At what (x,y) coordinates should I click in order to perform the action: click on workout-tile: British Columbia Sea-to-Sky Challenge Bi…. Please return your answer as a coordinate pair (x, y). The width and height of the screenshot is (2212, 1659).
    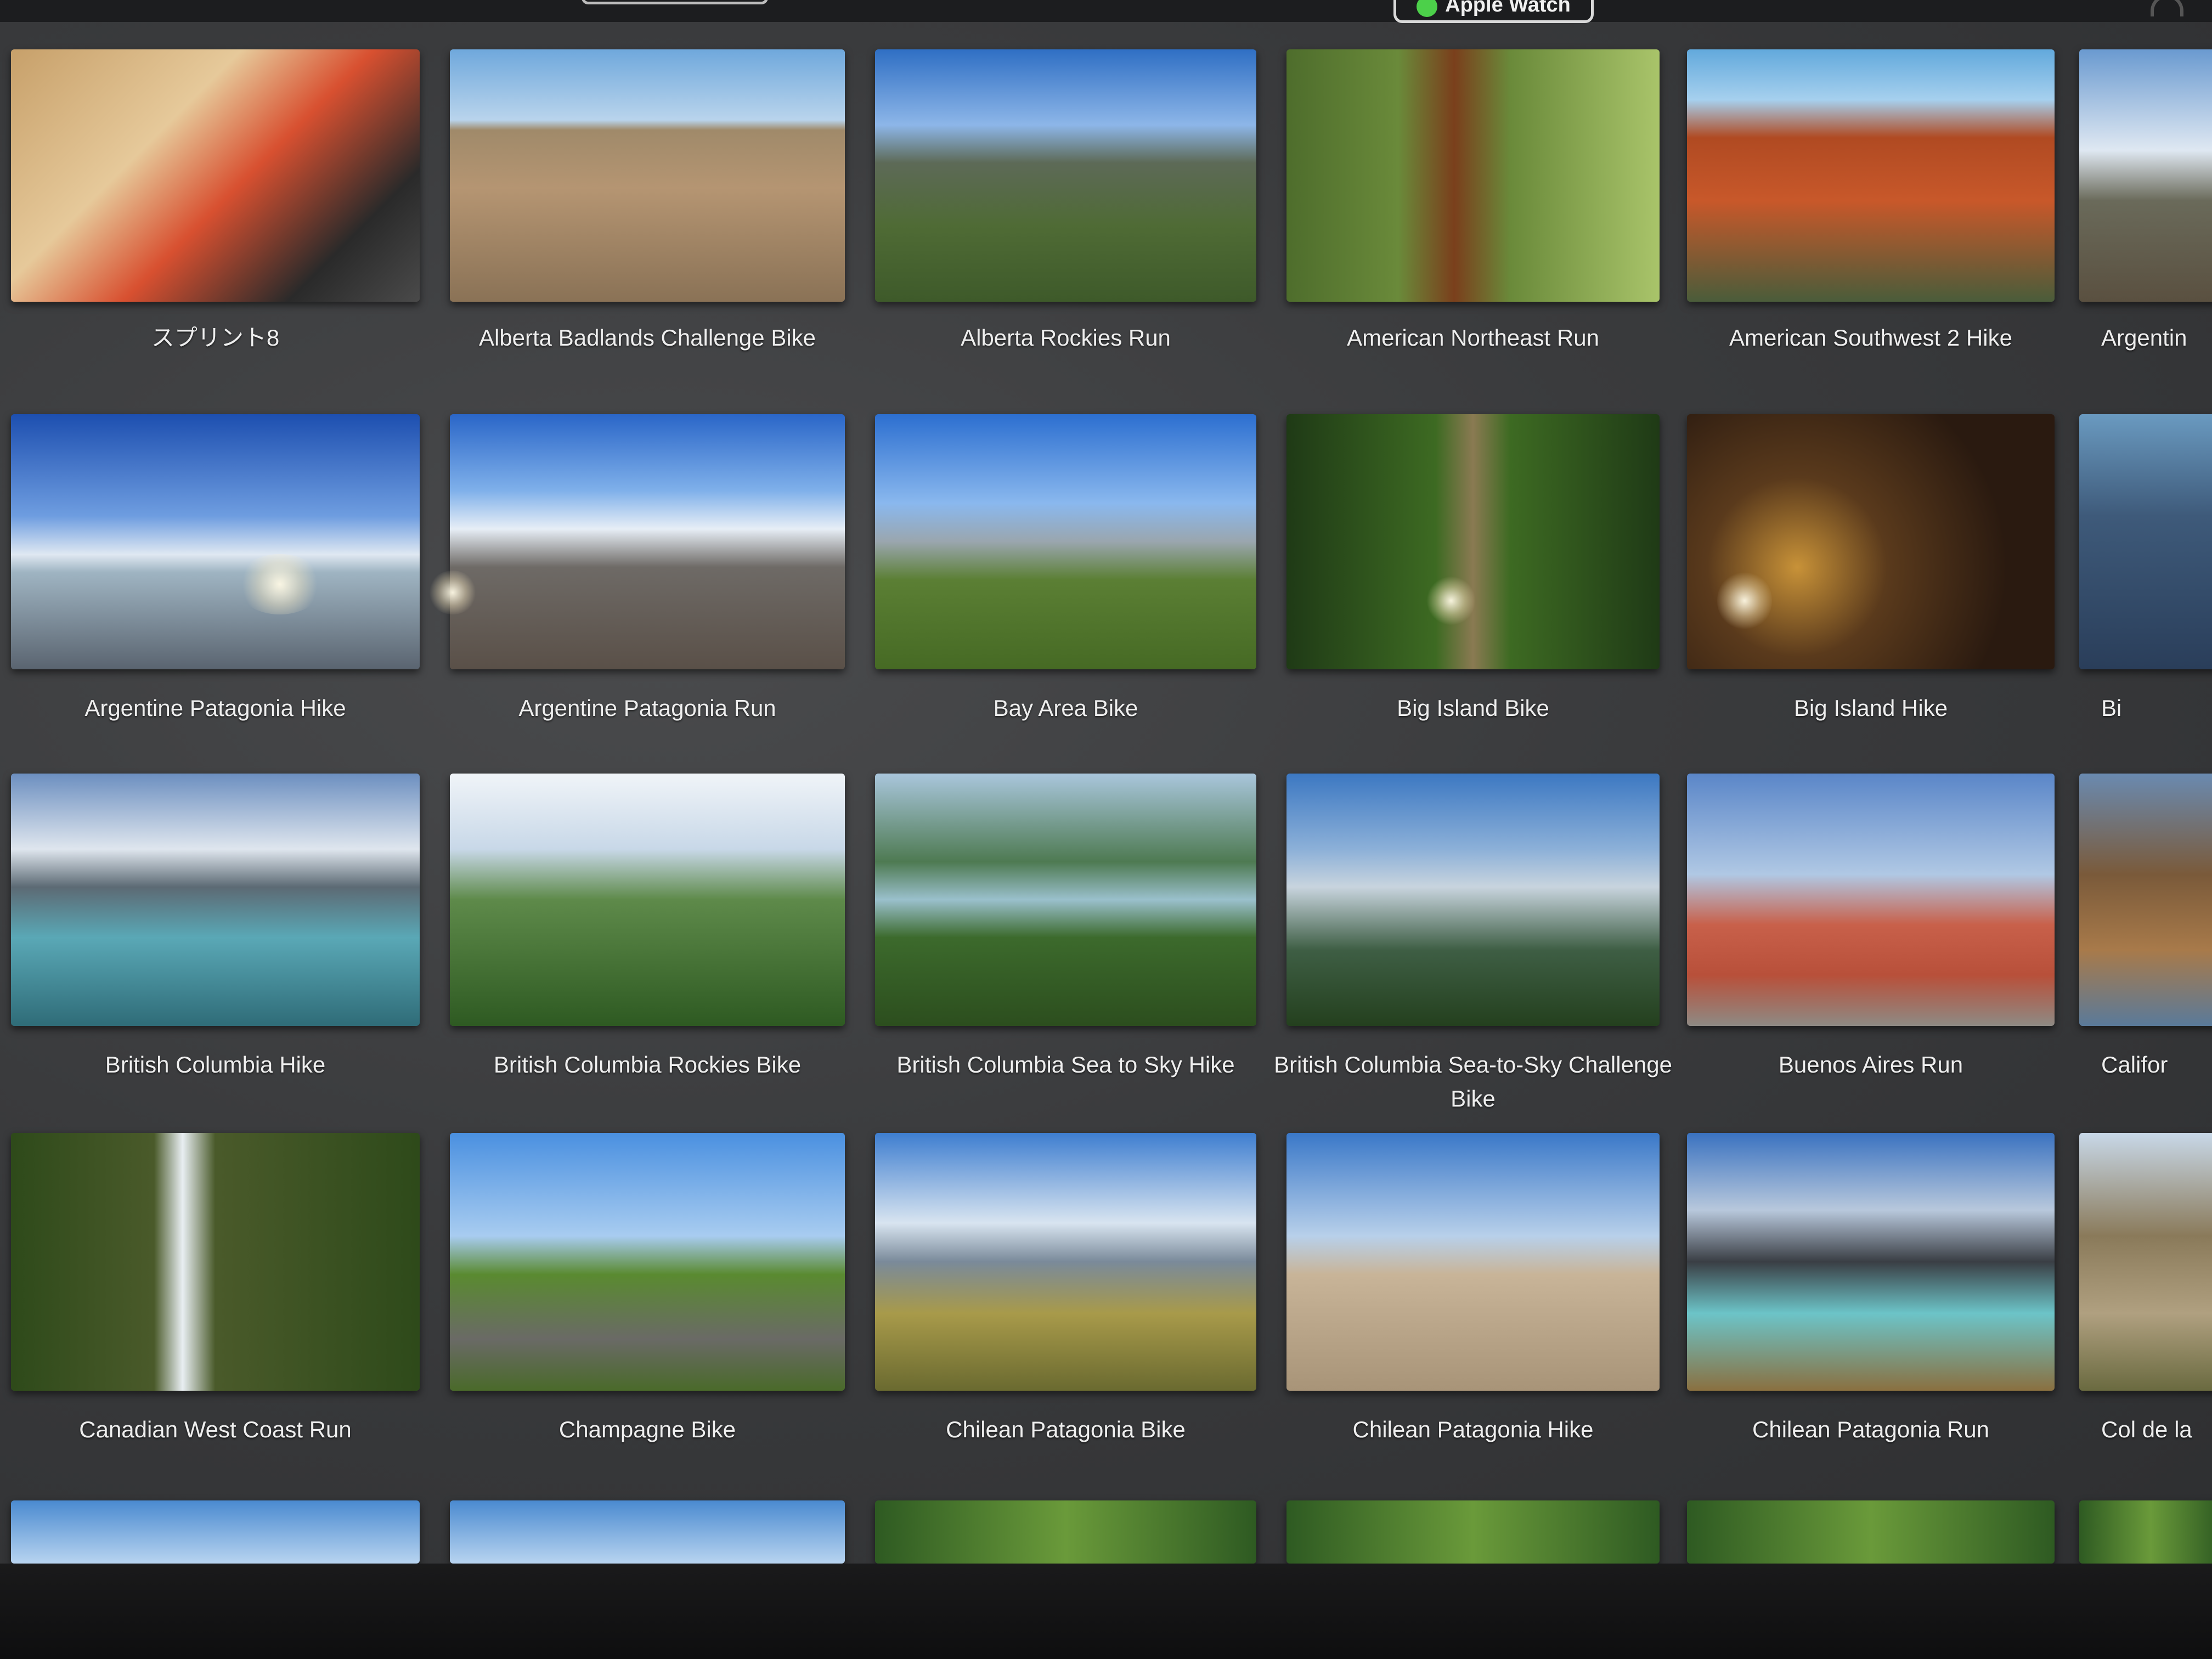
    Looking at the image, I should click on (1473, 950).